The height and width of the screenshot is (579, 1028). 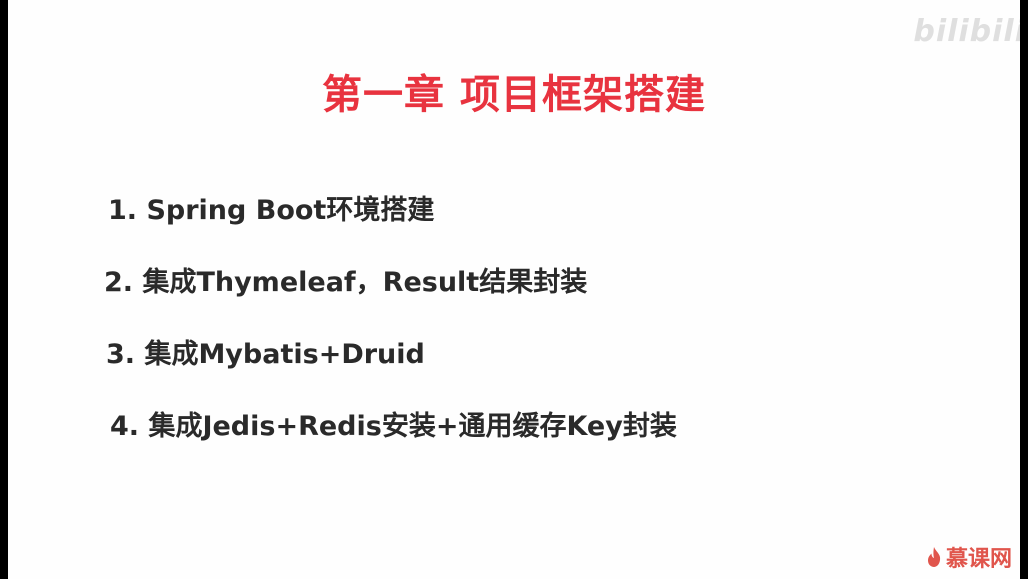 I want to click on flame-icon, so click(x=934, y=557).